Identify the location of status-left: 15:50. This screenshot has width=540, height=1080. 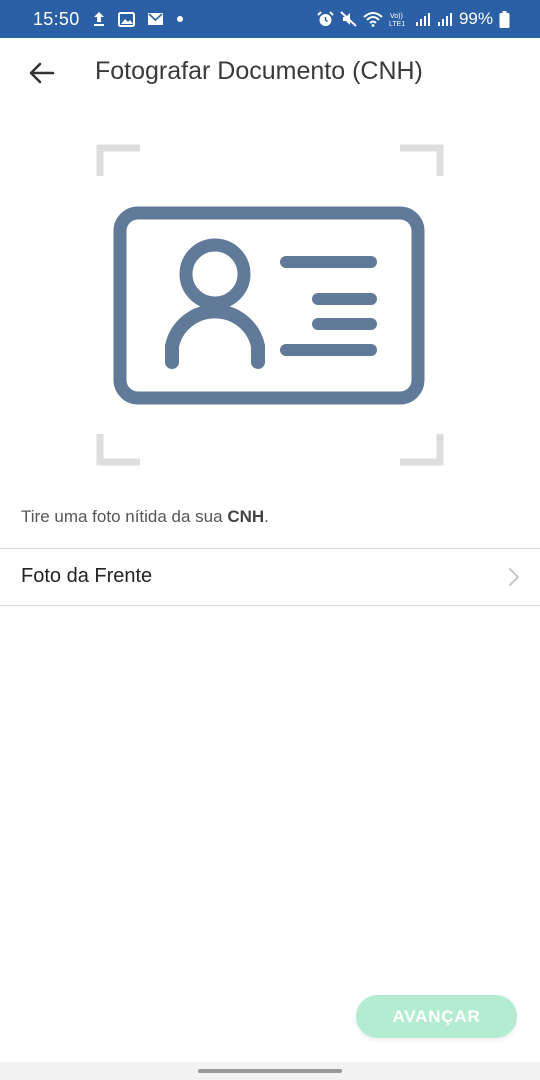
(108, 19).